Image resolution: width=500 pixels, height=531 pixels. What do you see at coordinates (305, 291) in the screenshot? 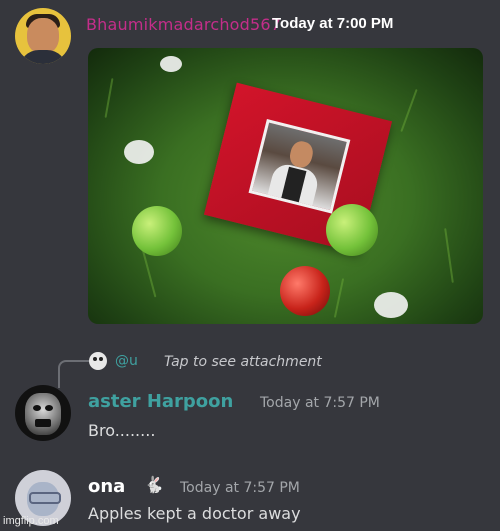
I see `red-apple` at bounding box center [305, 291].